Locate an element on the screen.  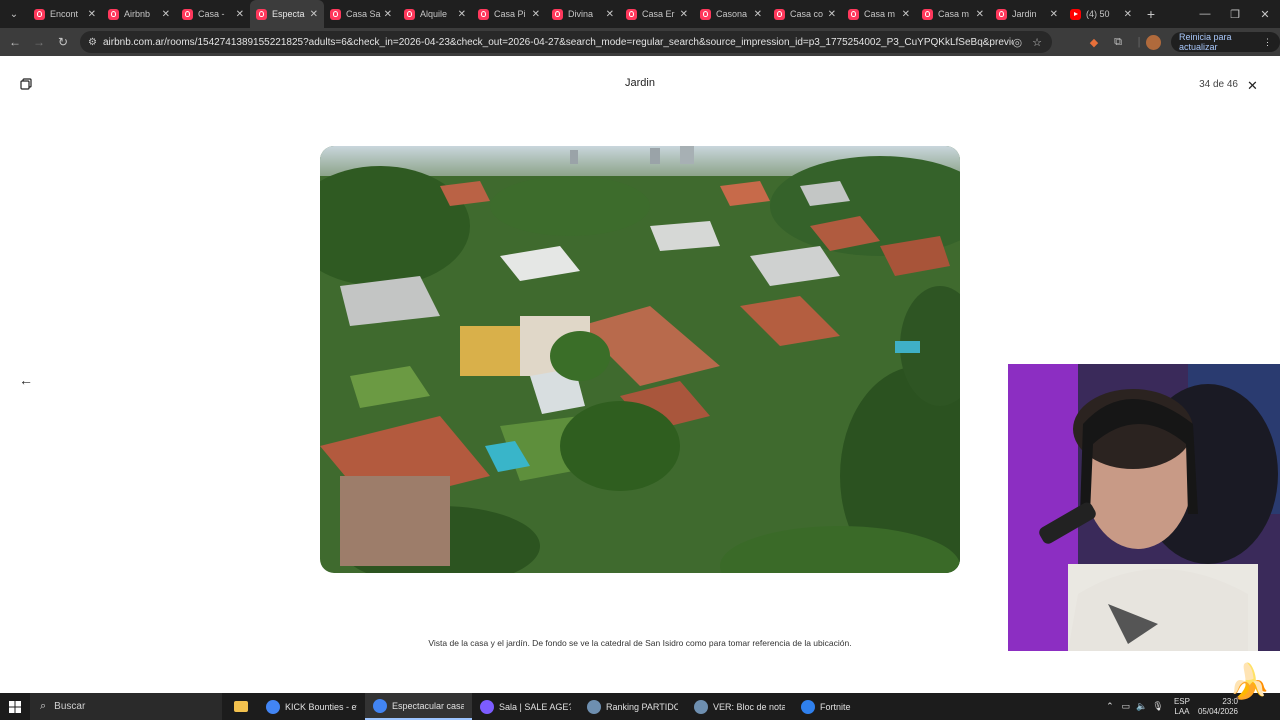
site-info-icon: ⚙ is located at coordinates (92, 42).